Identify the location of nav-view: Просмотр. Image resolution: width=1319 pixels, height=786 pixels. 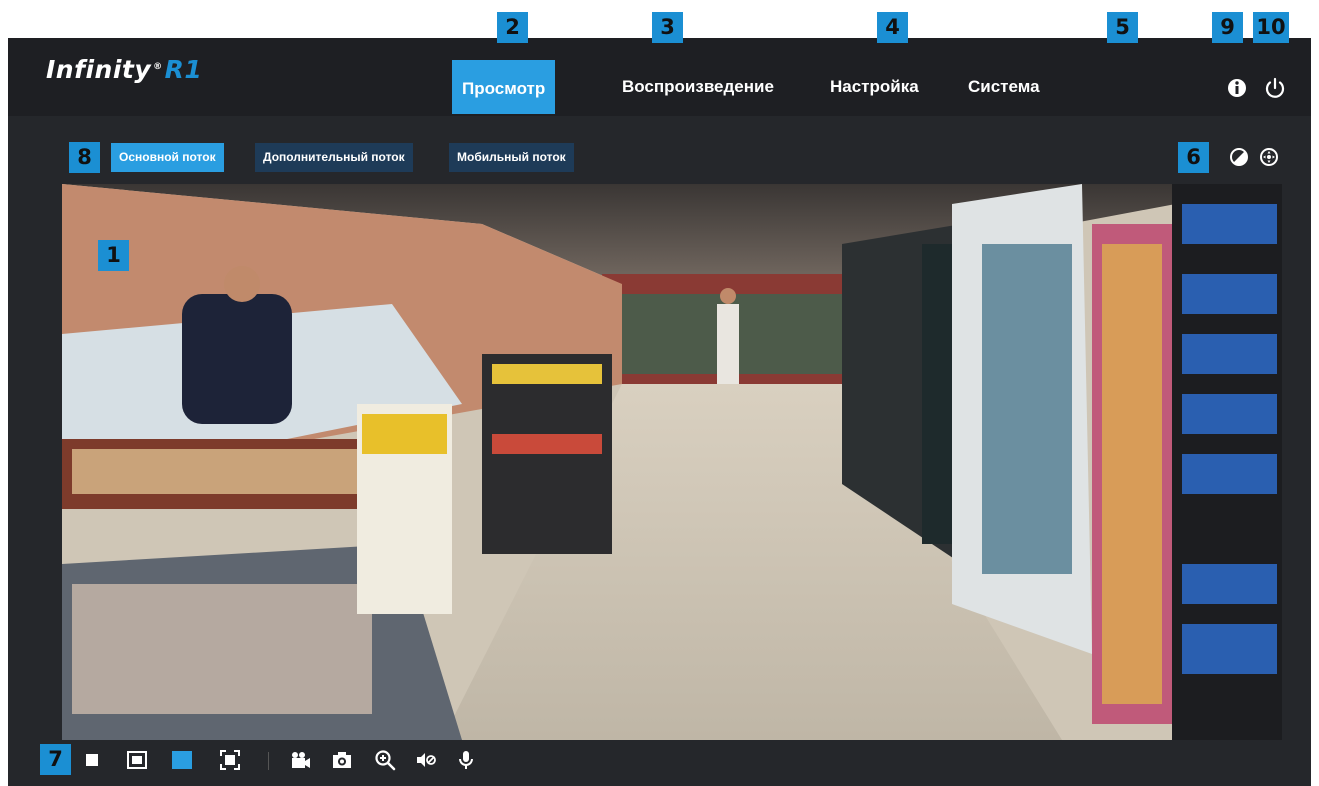
(504, 87).